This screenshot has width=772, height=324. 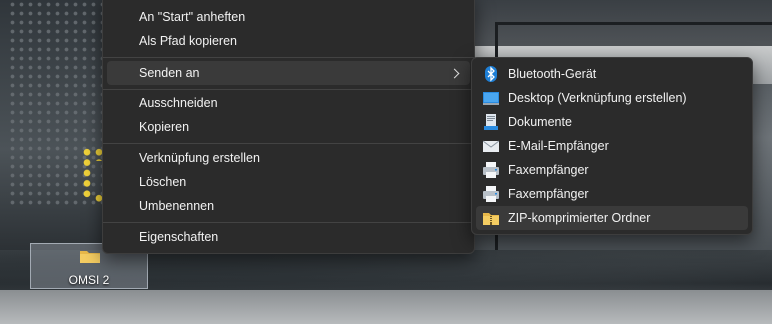 What do you see at coordinates (288, 237) in the screenshot?
I see `menu-item-properties: Eigenschaften` at bounding box center [288, 237].